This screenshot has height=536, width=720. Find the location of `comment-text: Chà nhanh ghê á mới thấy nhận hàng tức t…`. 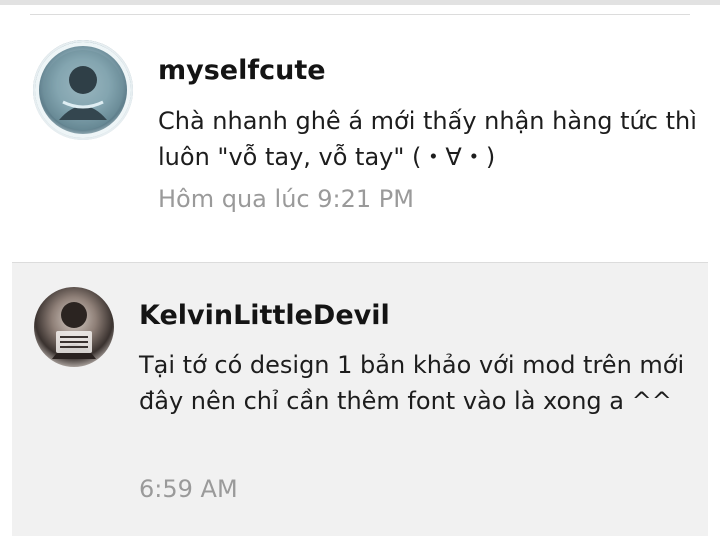

comment-text: Chà nhanh ghê á mới thấy nhận hàng tức t… is located at coordinates (427, 139).